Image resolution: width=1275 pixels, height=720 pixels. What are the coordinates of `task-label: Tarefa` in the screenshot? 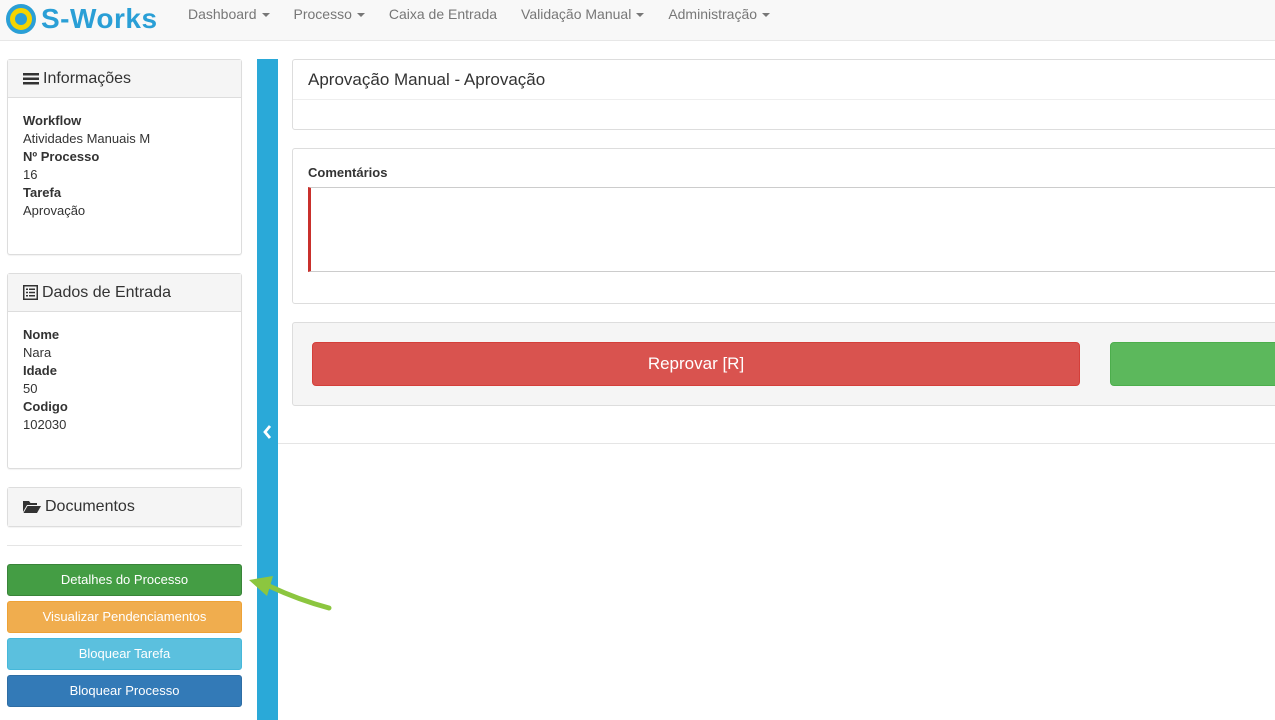 It's located at (42, 192).